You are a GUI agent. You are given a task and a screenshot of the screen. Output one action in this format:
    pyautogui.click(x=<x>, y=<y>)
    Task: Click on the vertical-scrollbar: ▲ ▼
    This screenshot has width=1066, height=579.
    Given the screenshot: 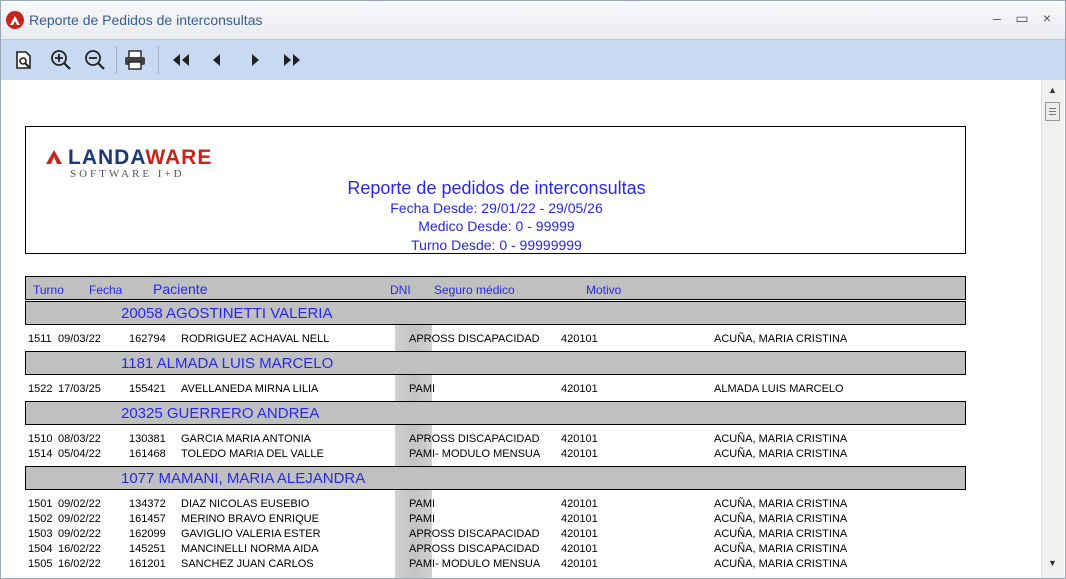 What is the action you would take?
    pyautogui.click(x=1052, y=329)
    